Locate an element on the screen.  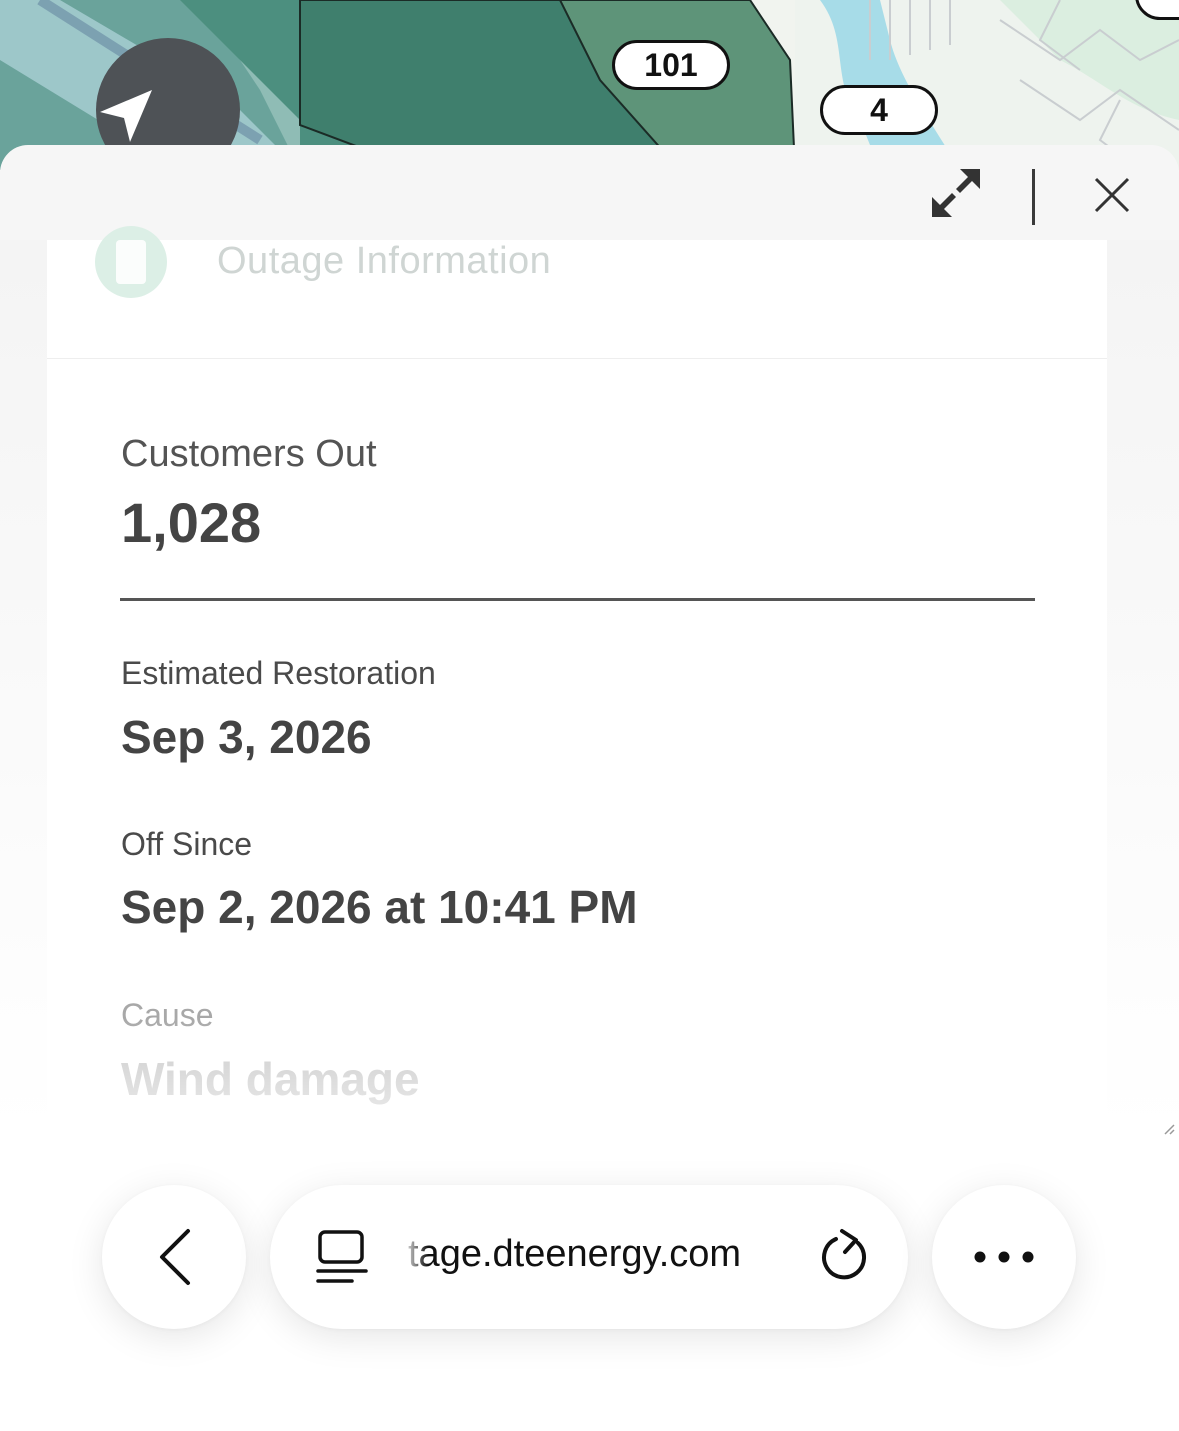
off-since-value: Sep 2, 2026 at 10:41 PM is located at coordinates (379, 907).